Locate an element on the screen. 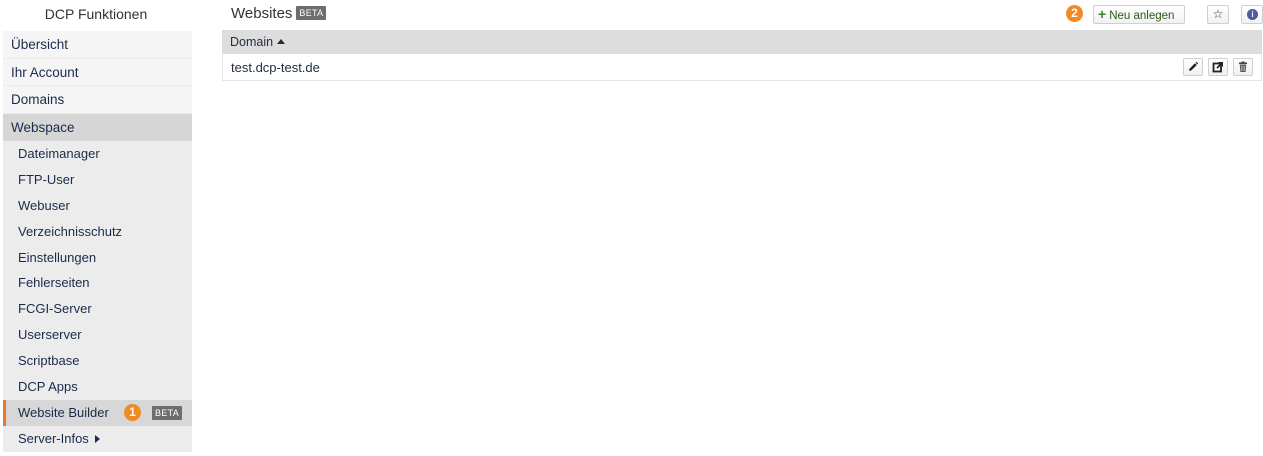 This screenshot has width=1263, height=456. new-website-button: + Neu anlegen is located at coordinates (1139, 14).